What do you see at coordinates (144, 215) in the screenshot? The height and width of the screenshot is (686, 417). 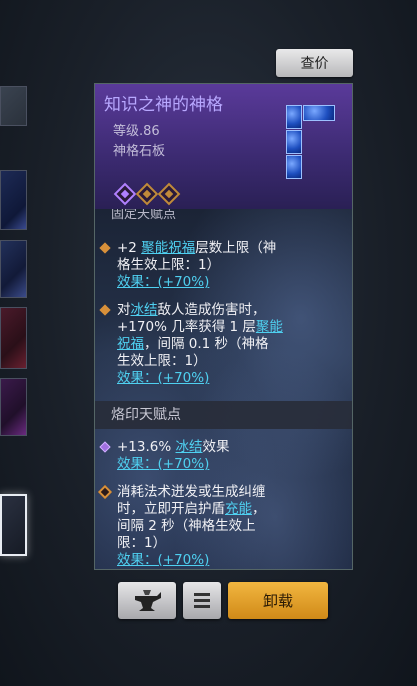 I see `section-header-fixed: 固定天赋点` at bounding box center [144, 215].